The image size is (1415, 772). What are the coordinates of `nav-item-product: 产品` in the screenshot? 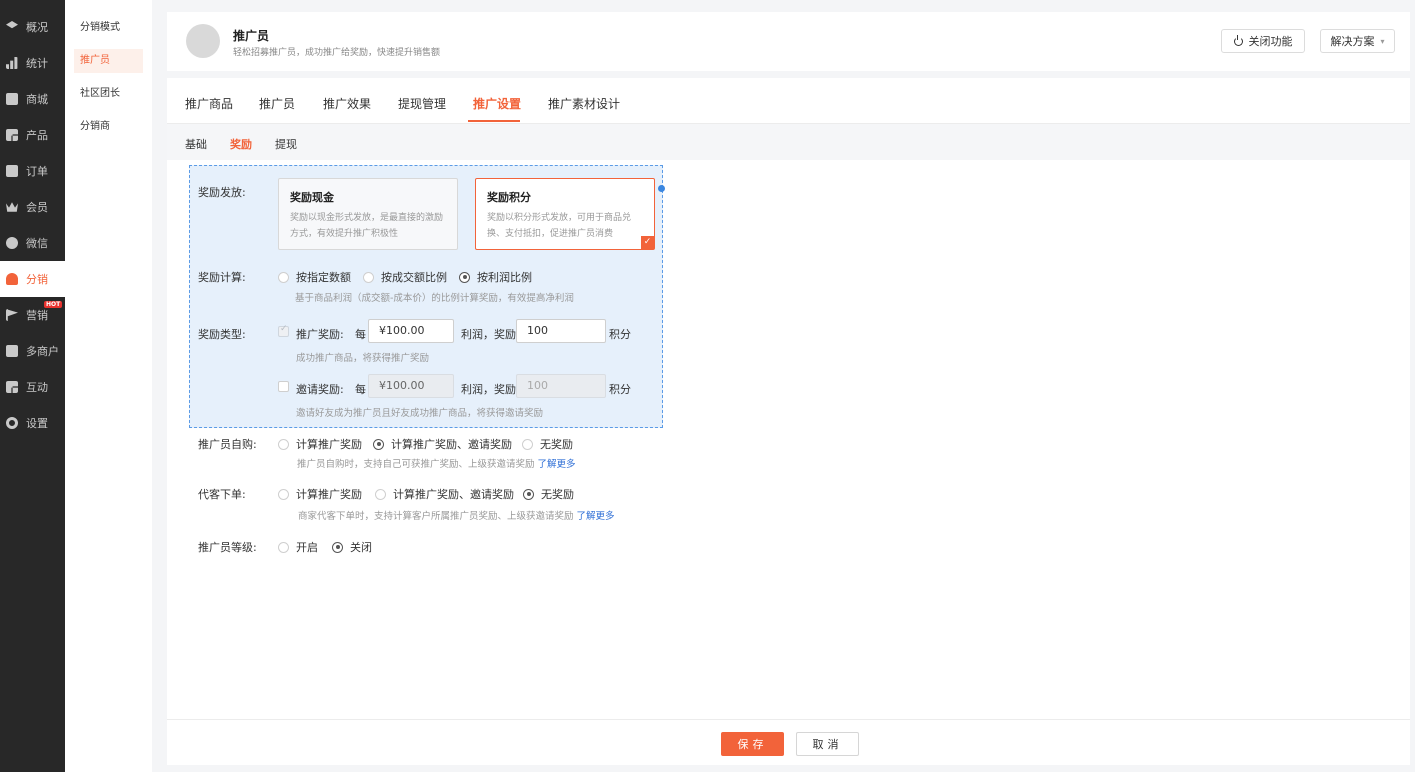 It's located at (32, 135).